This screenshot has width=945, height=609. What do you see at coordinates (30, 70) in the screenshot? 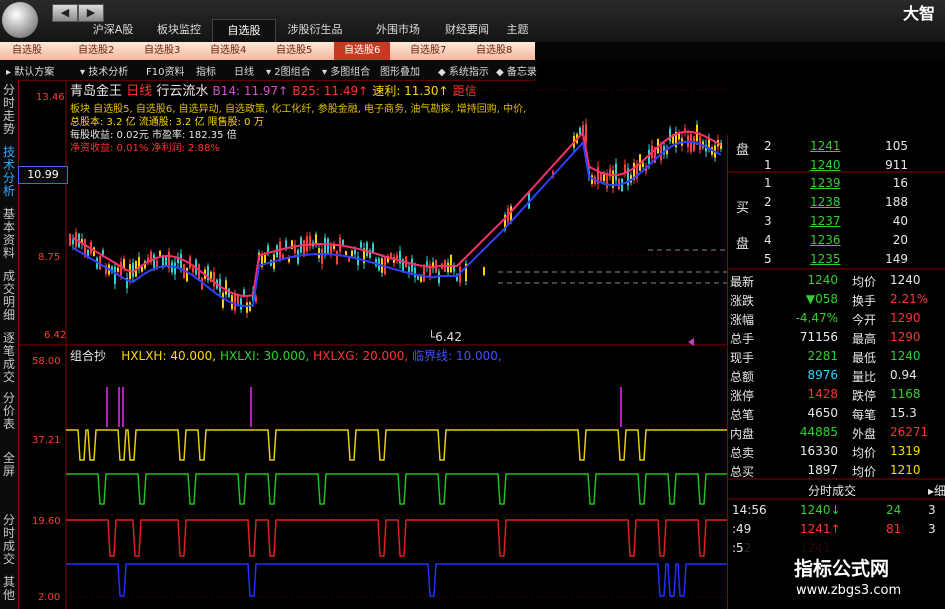
I see `tool-default-scheme: ▸ 默认方案` at bounding box center [30, 70].